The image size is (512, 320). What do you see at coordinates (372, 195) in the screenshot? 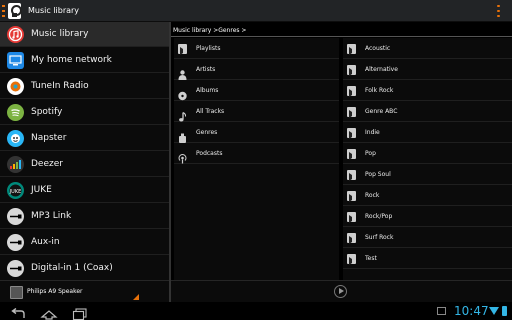
I see `list-item-label: Rock` at bounding box center [372, 195].